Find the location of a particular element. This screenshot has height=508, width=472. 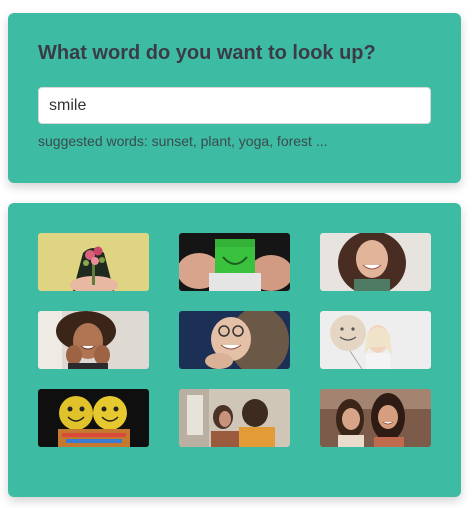

smiley-figurines-photo is located at coordinates (93, 418).